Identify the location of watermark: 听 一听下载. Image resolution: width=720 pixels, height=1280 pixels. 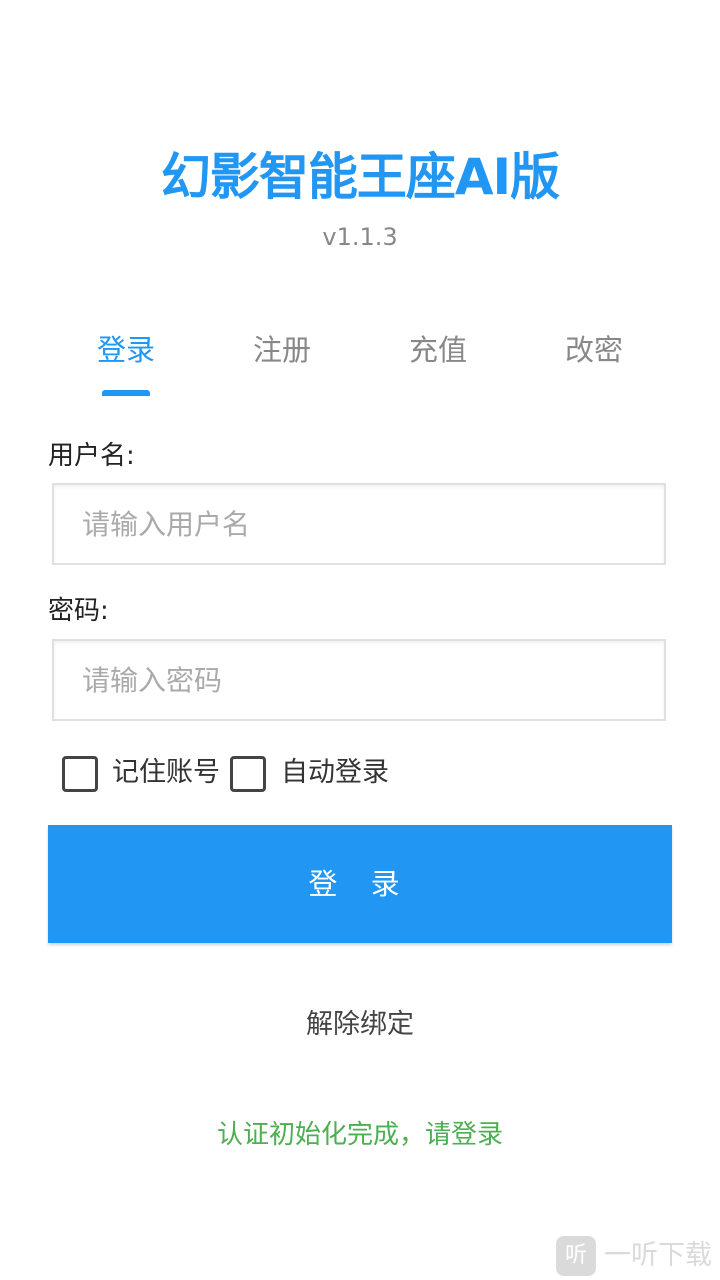
(638, 1258).